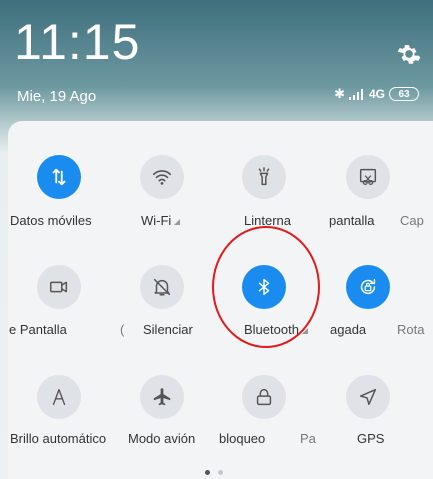  What do you see at coordinates (38, 329) in the screenshot?
I see `label-grabar-pantalla: e Pantalla` at bounding box center [38, 329].